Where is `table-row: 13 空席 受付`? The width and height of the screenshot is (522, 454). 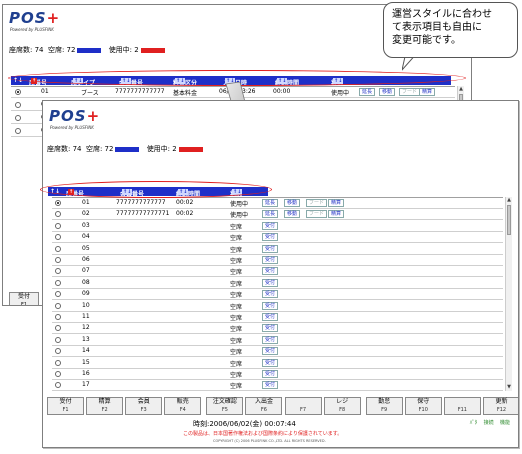 table-row: 13 空席 受付 is located at coordinates (277, 340).